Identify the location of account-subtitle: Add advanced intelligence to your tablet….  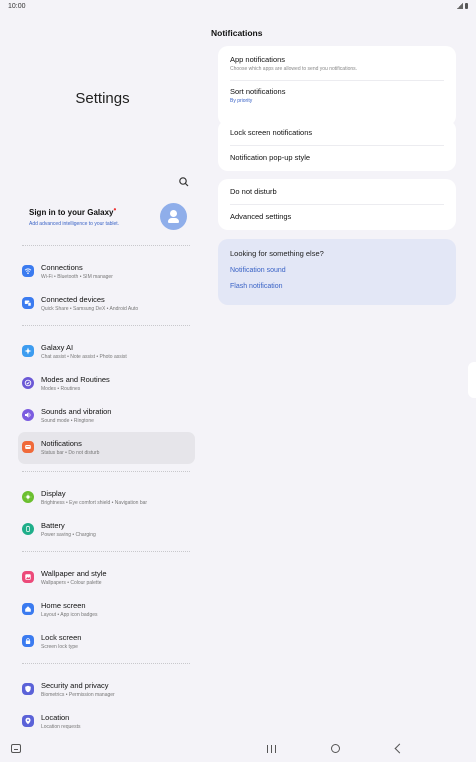
(74, 224).